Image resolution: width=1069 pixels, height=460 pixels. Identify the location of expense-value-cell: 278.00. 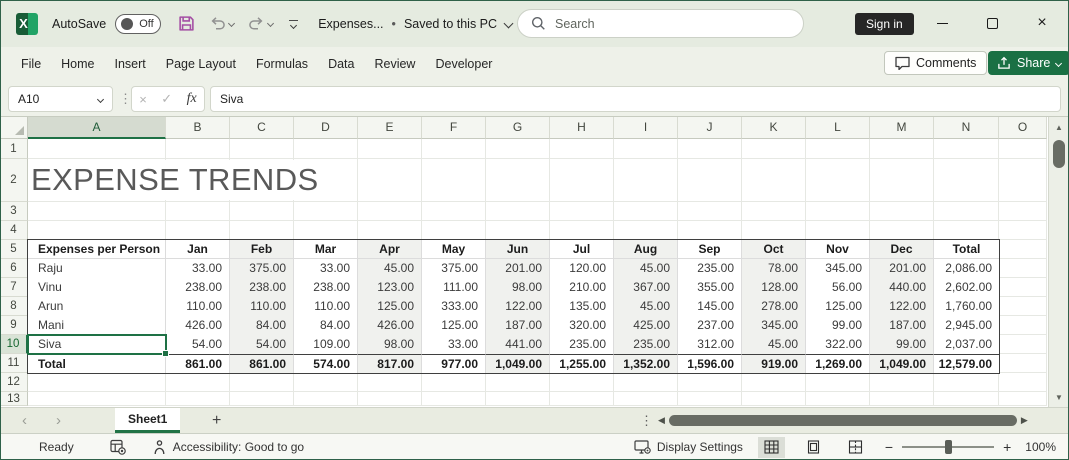
(774, 306).